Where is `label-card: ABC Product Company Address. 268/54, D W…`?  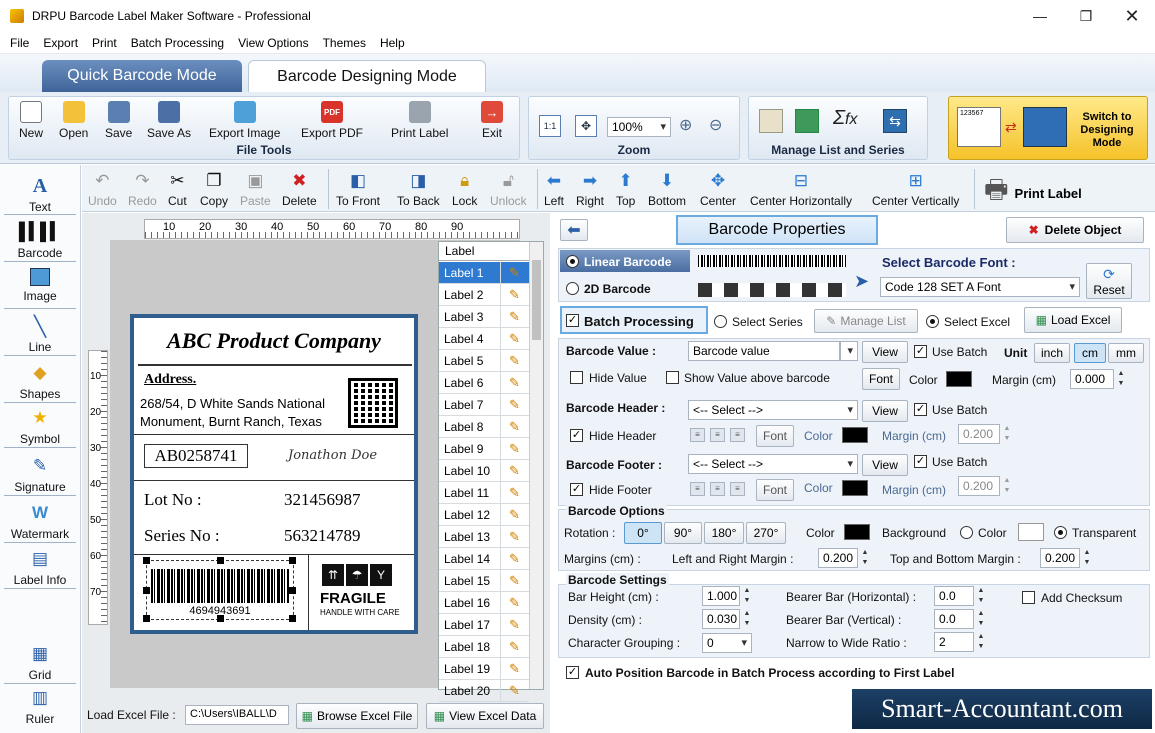
label-card: ABC Product Company Address. 268/54, D W… is located at coordinates (274, 474).